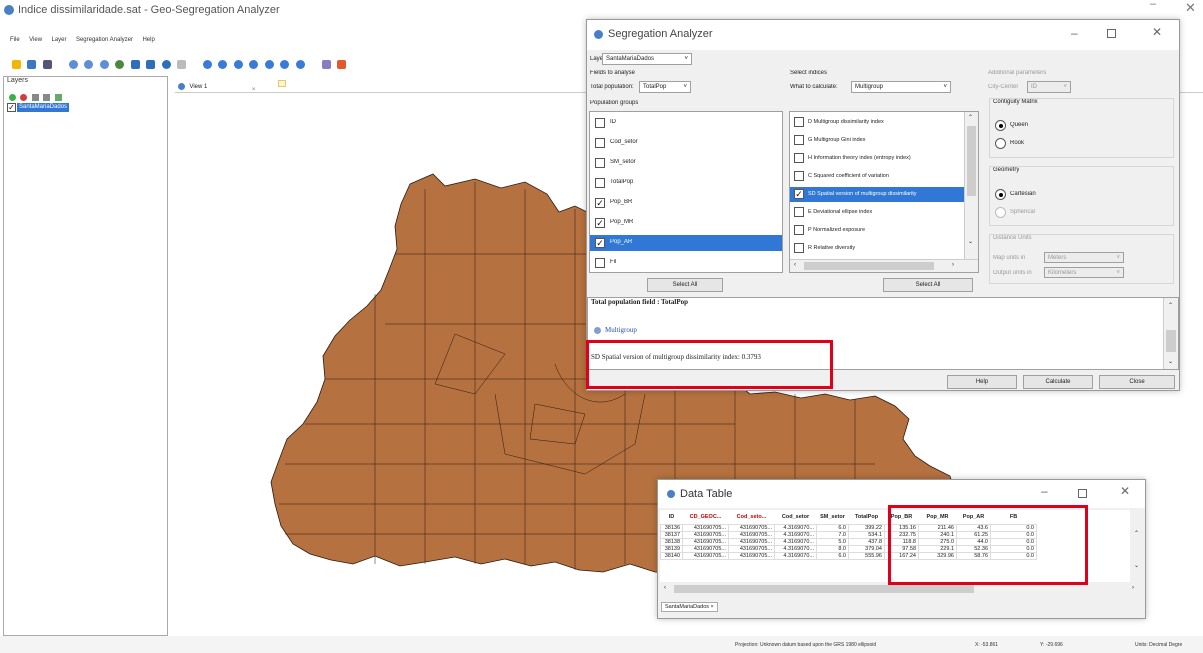 The image size is (1203, 653). I want to click on layer-select: SantaMariaDados ˅, so click(647, 59).